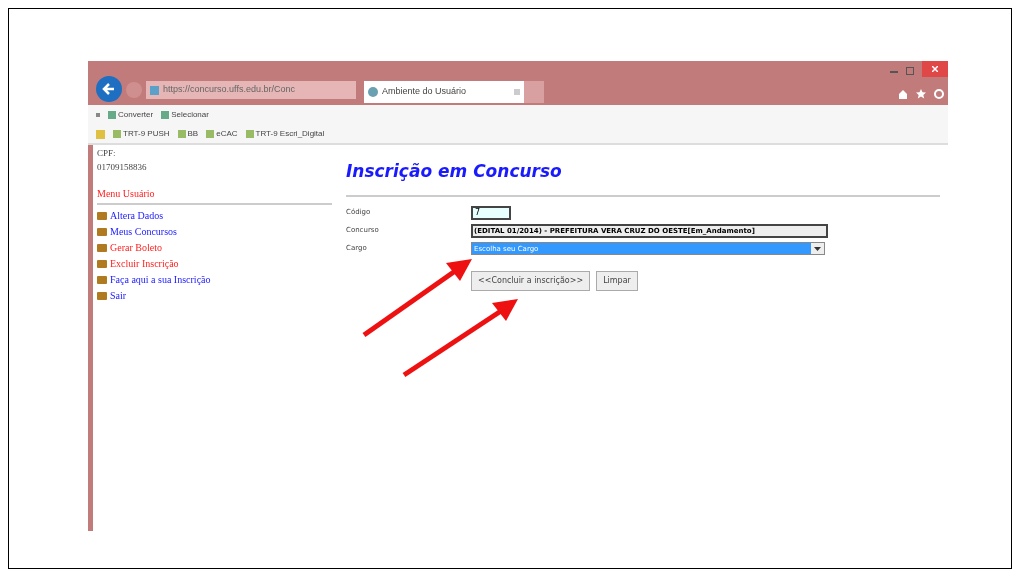 Image resolution: width=1020 pixels, height=577 pixels. I want to click on menu-link: Gerar Boleto, so click(129, 248).